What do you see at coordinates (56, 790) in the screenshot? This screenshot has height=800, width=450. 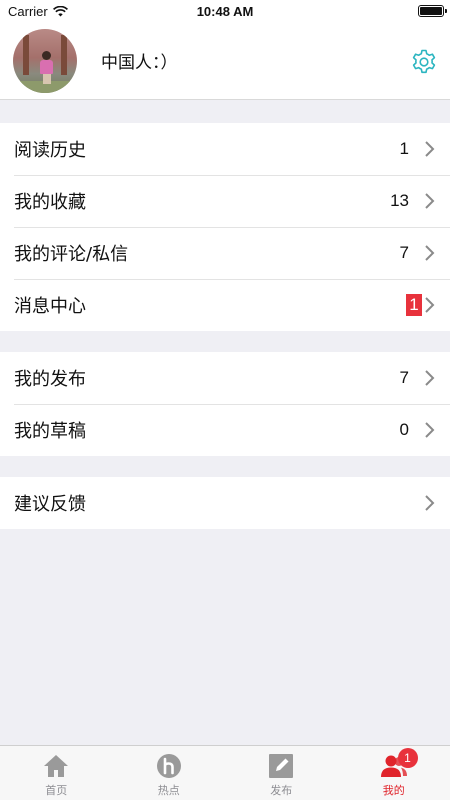 I see `tab-label: 首页` at bounding box center [56, 790].